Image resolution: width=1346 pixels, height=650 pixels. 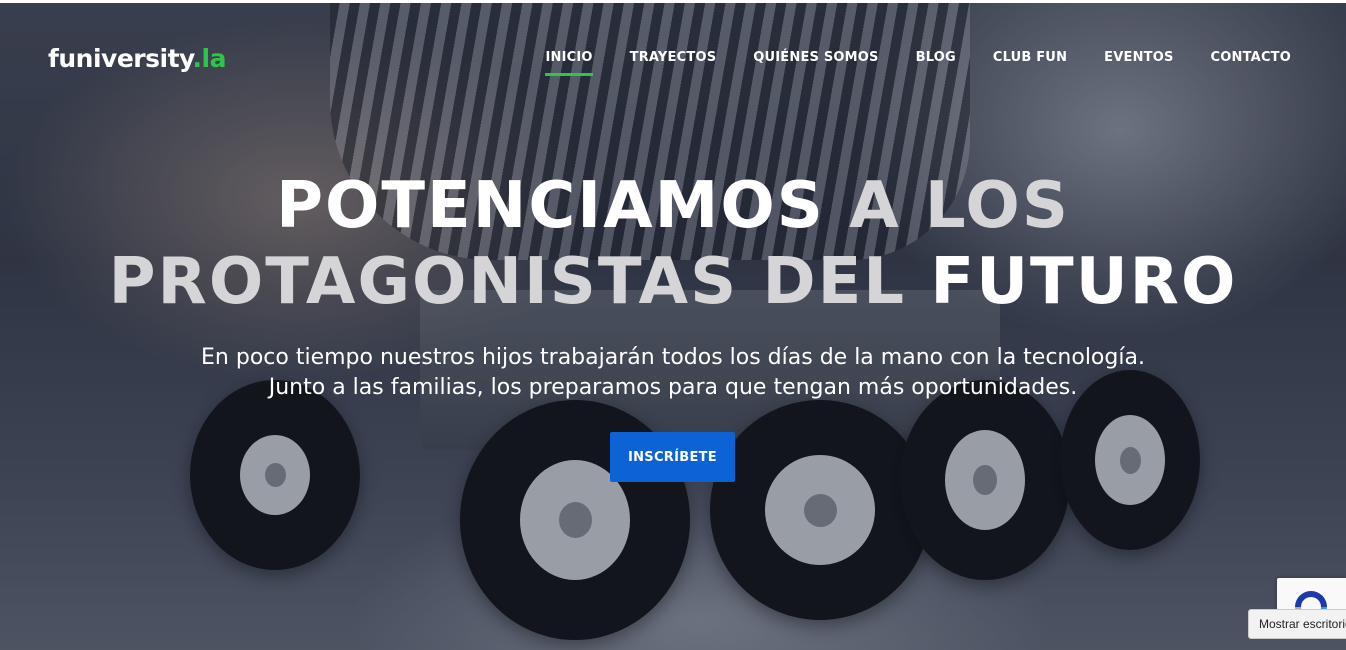 I want to click on headline-gray-2: PROTAGONISTAS DEL, so click(x=507, y=282).